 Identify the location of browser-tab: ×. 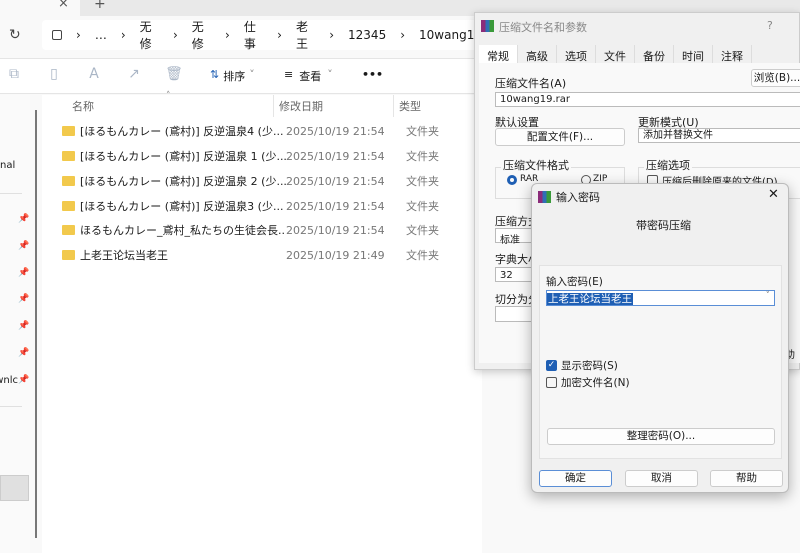
(40, 8).